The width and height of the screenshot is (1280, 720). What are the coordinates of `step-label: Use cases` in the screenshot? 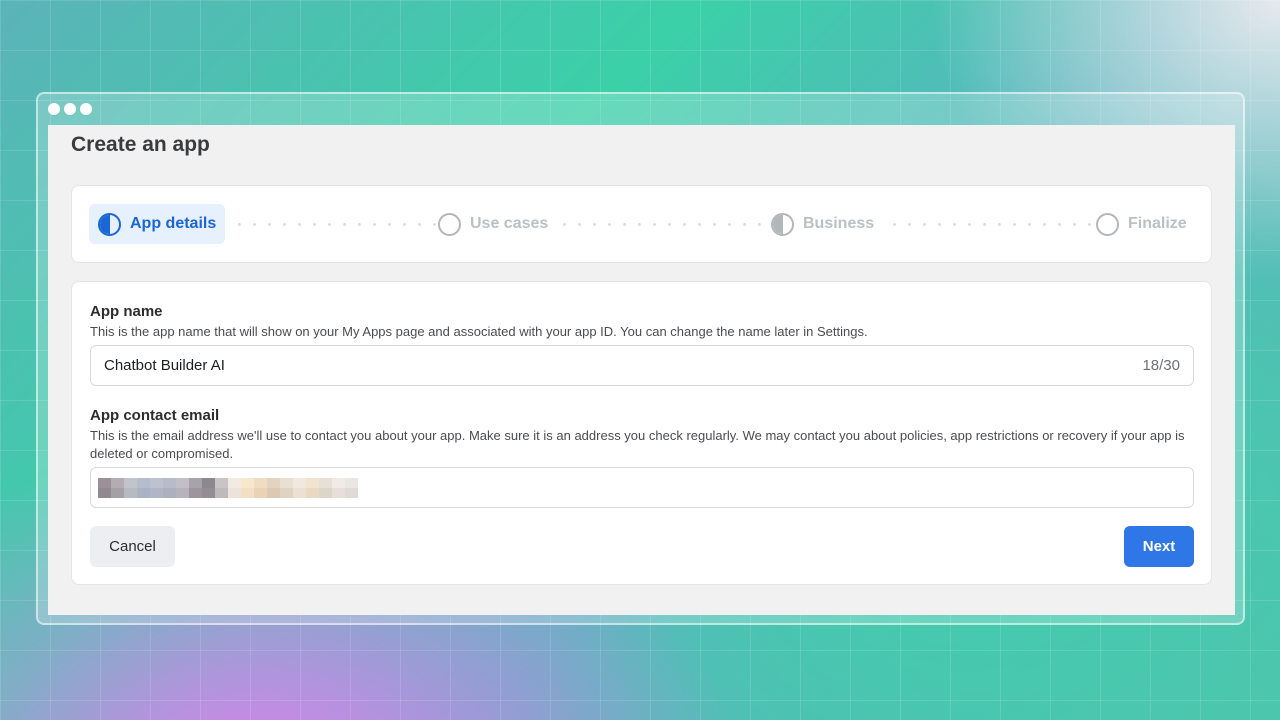 It's located at (509, 223).